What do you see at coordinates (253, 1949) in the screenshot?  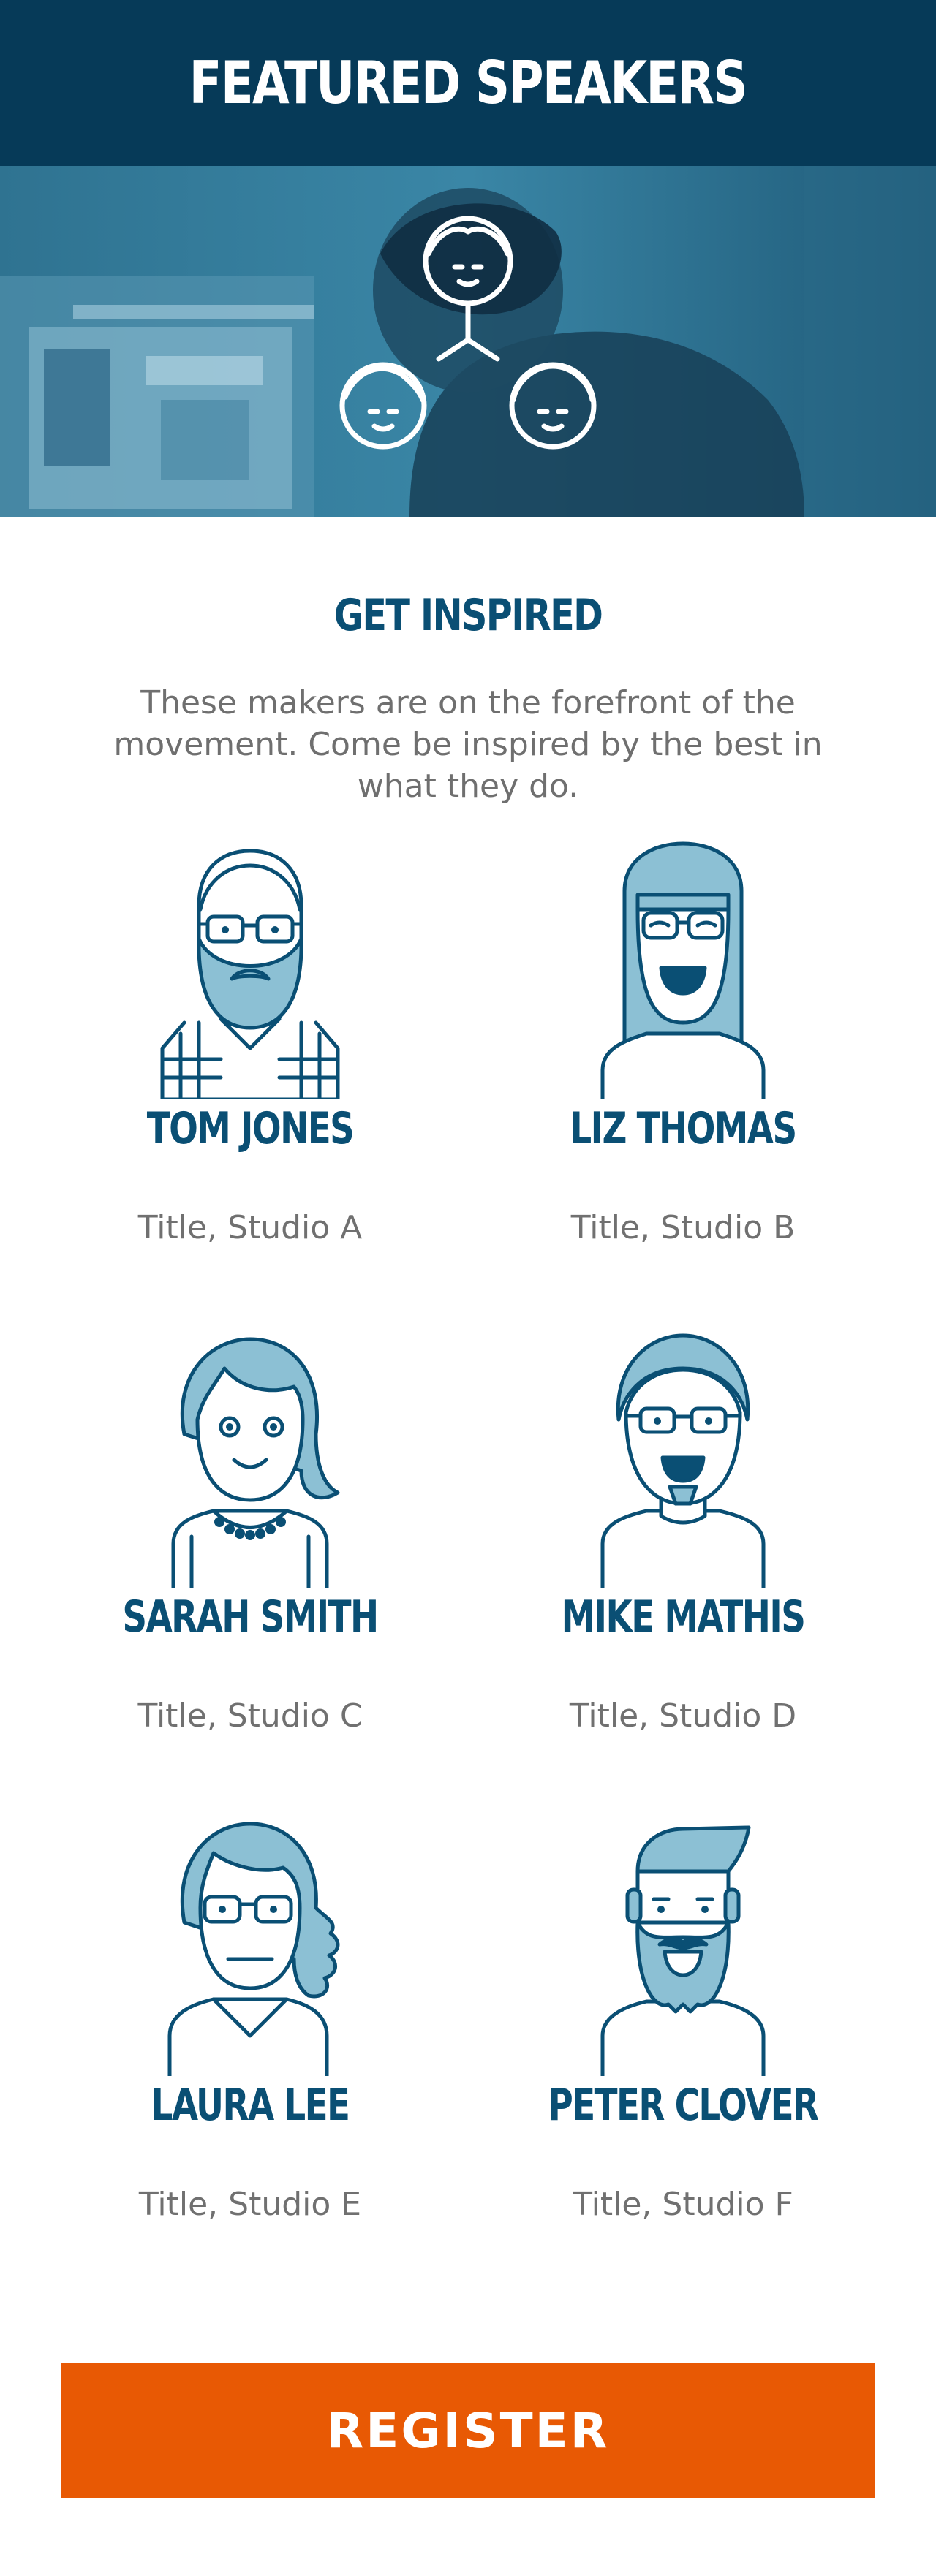 I see `wavy-hair-woman-glasses-avatar` at bounding box center [253, 1949].